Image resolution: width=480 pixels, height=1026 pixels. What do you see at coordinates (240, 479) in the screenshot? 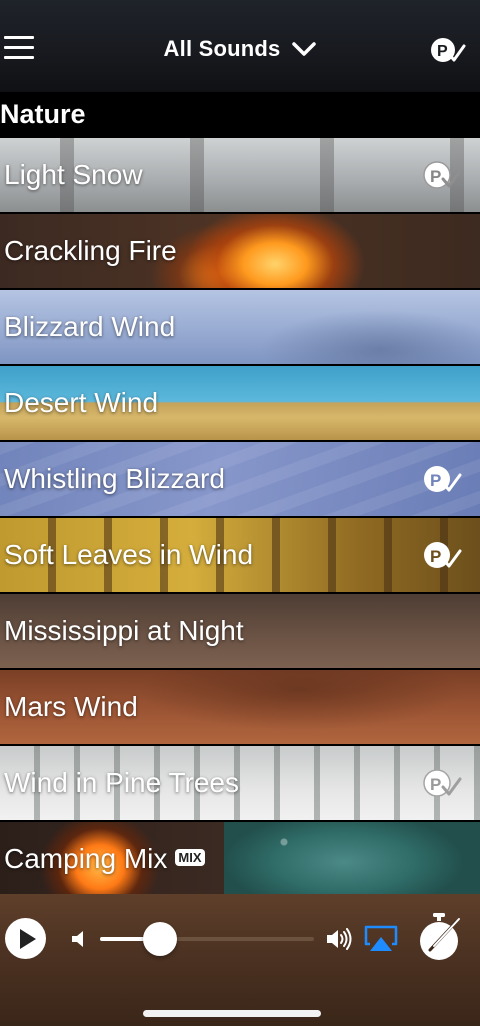
I see `sound-row-whistling-blizzard: Whistling Blizzard P` at bounding box center [240, 479].